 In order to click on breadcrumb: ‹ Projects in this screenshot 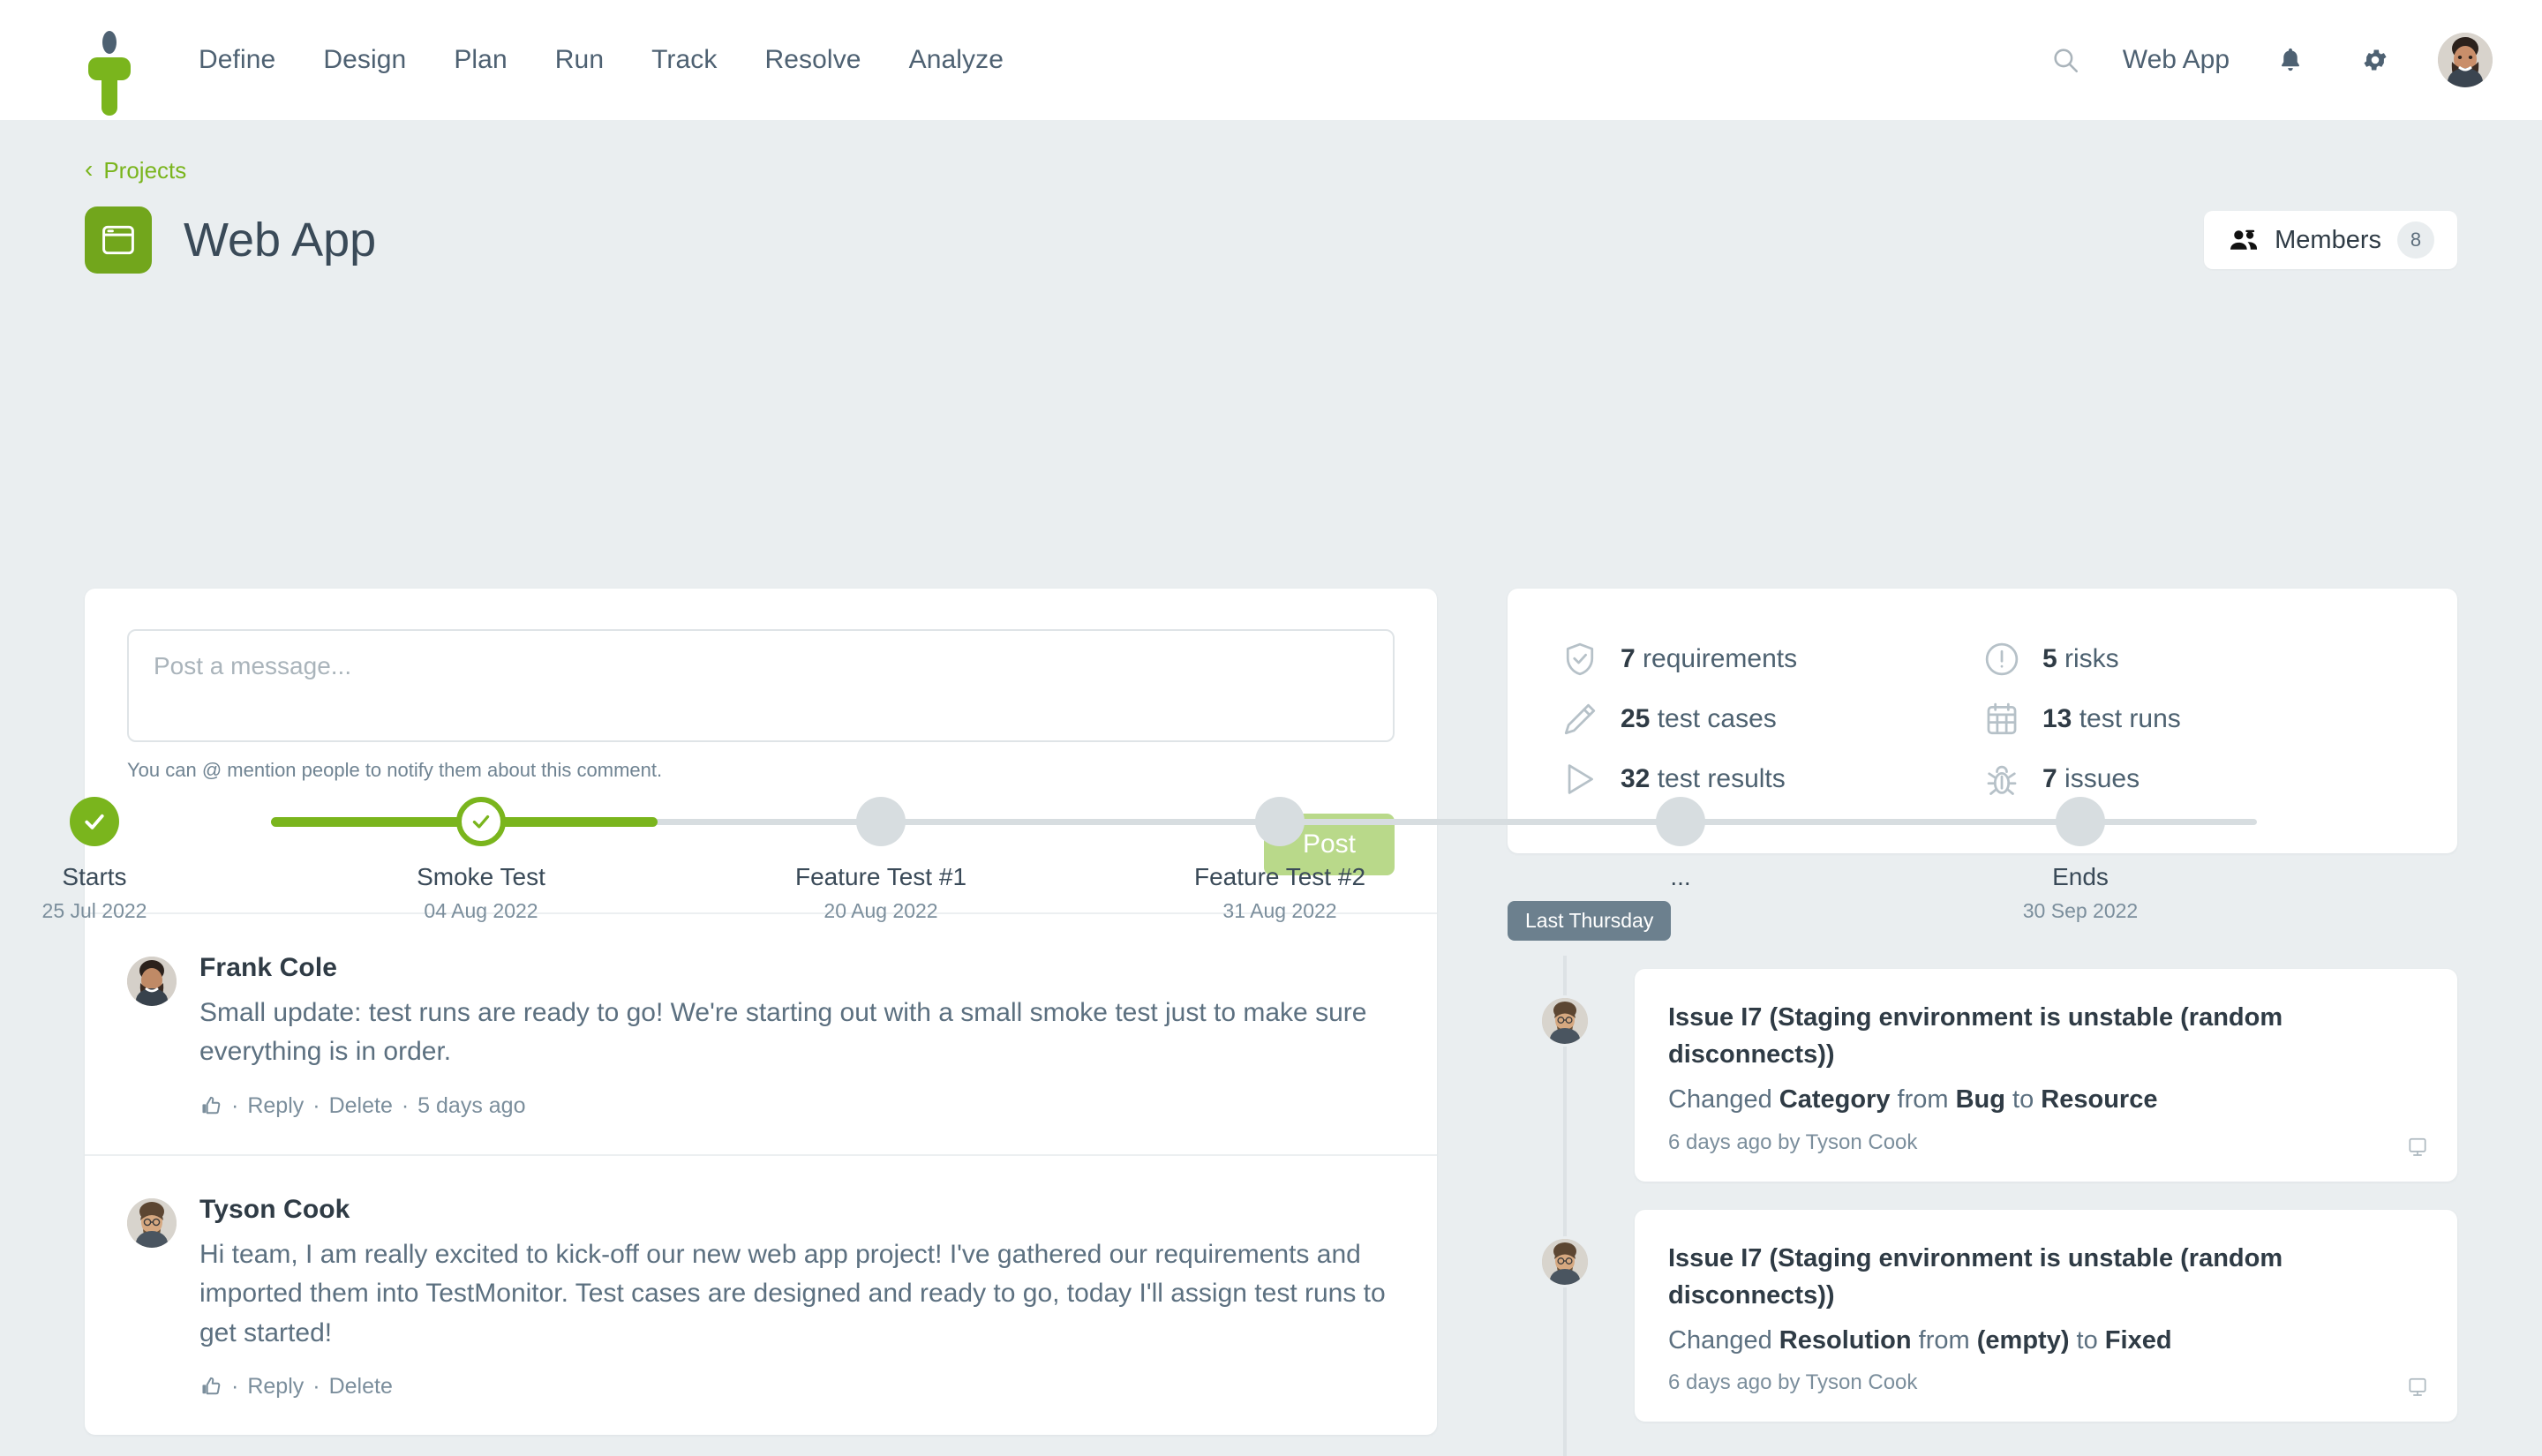, I will do `click(1271, 170)`.